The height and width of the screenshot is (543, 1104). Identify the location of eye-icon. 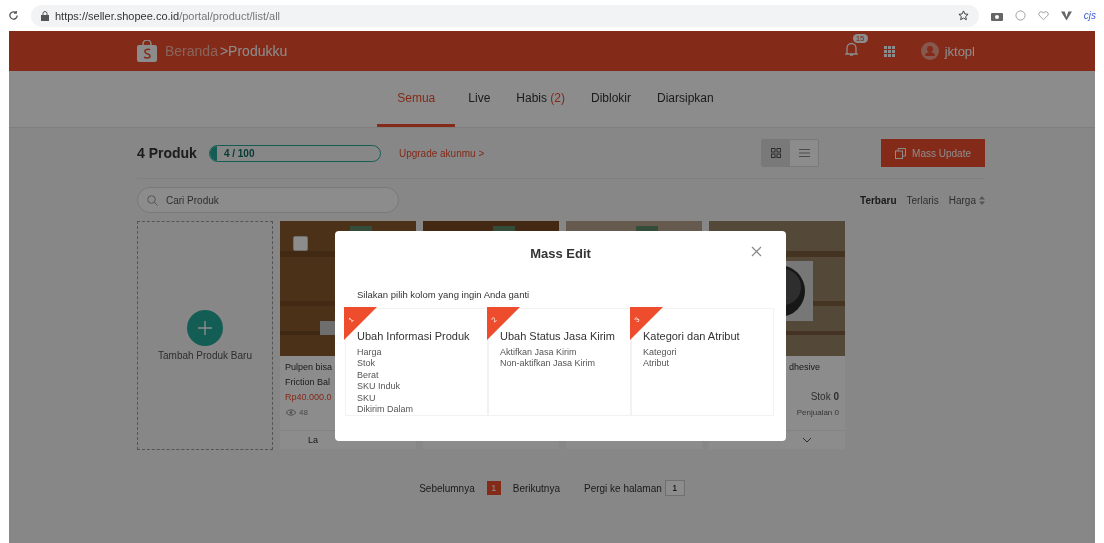
(291, 412).